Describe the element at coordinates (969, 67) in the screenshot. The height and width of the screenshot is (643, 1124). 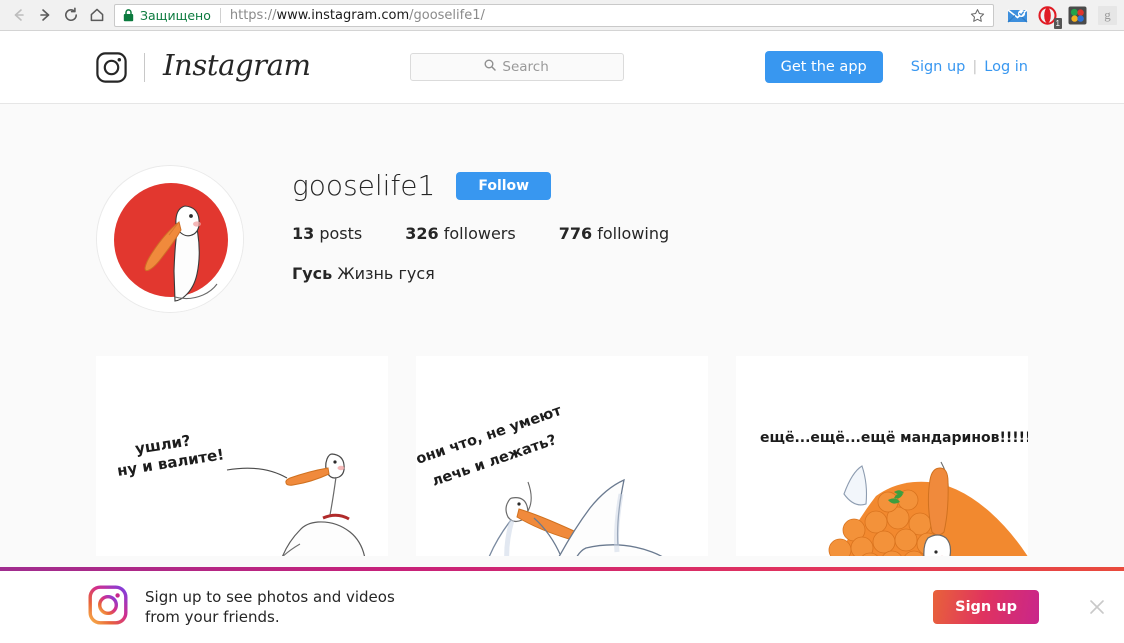
I see `auth-links: Sign up | Log in` at that location.